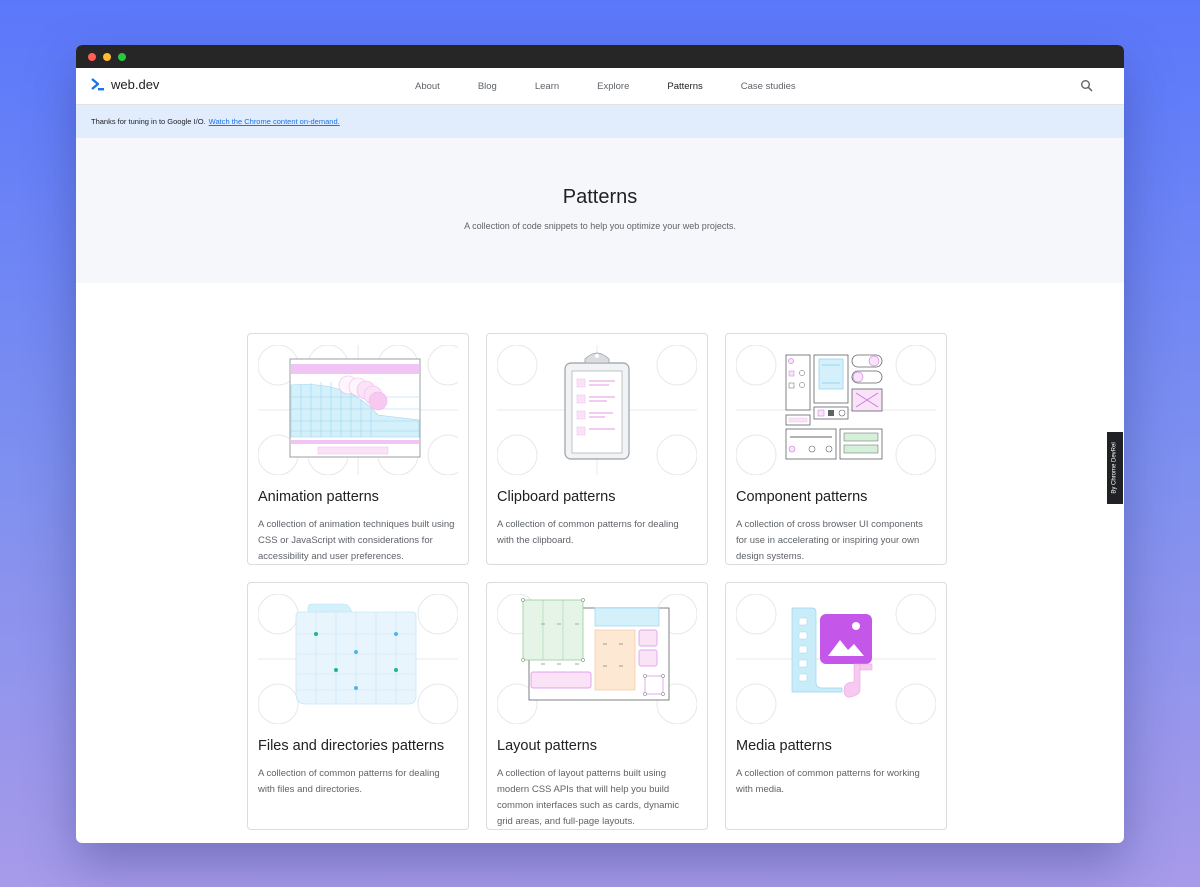 The image size is (1200, 887). I want to click on nav-link-about: About, so click(427, 86).